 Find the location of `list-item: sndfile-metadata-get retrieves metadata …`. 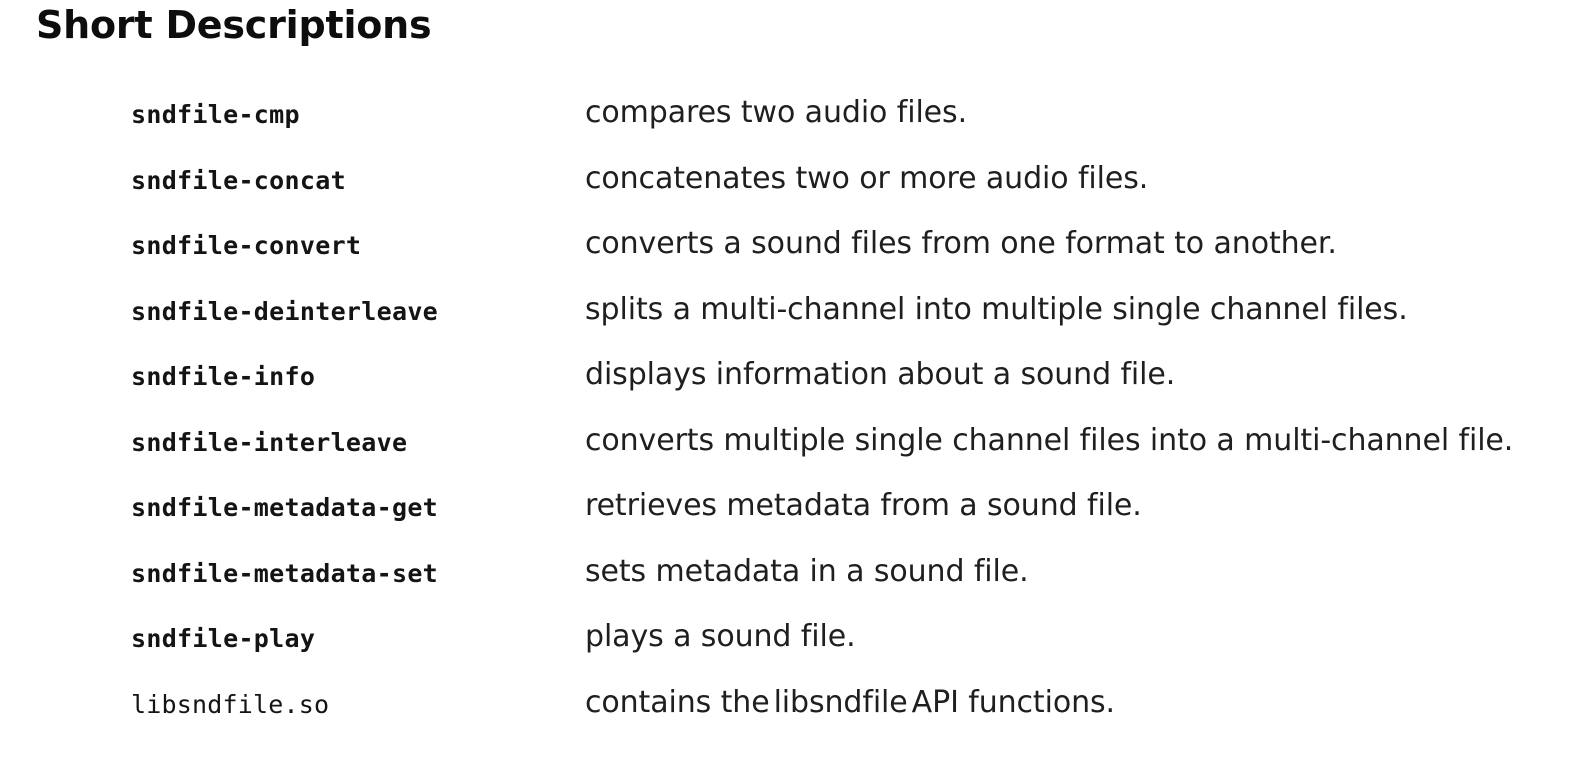

list-item: sndfile-metadata-get retrieves metadata … is located at coordinates (791, 521).